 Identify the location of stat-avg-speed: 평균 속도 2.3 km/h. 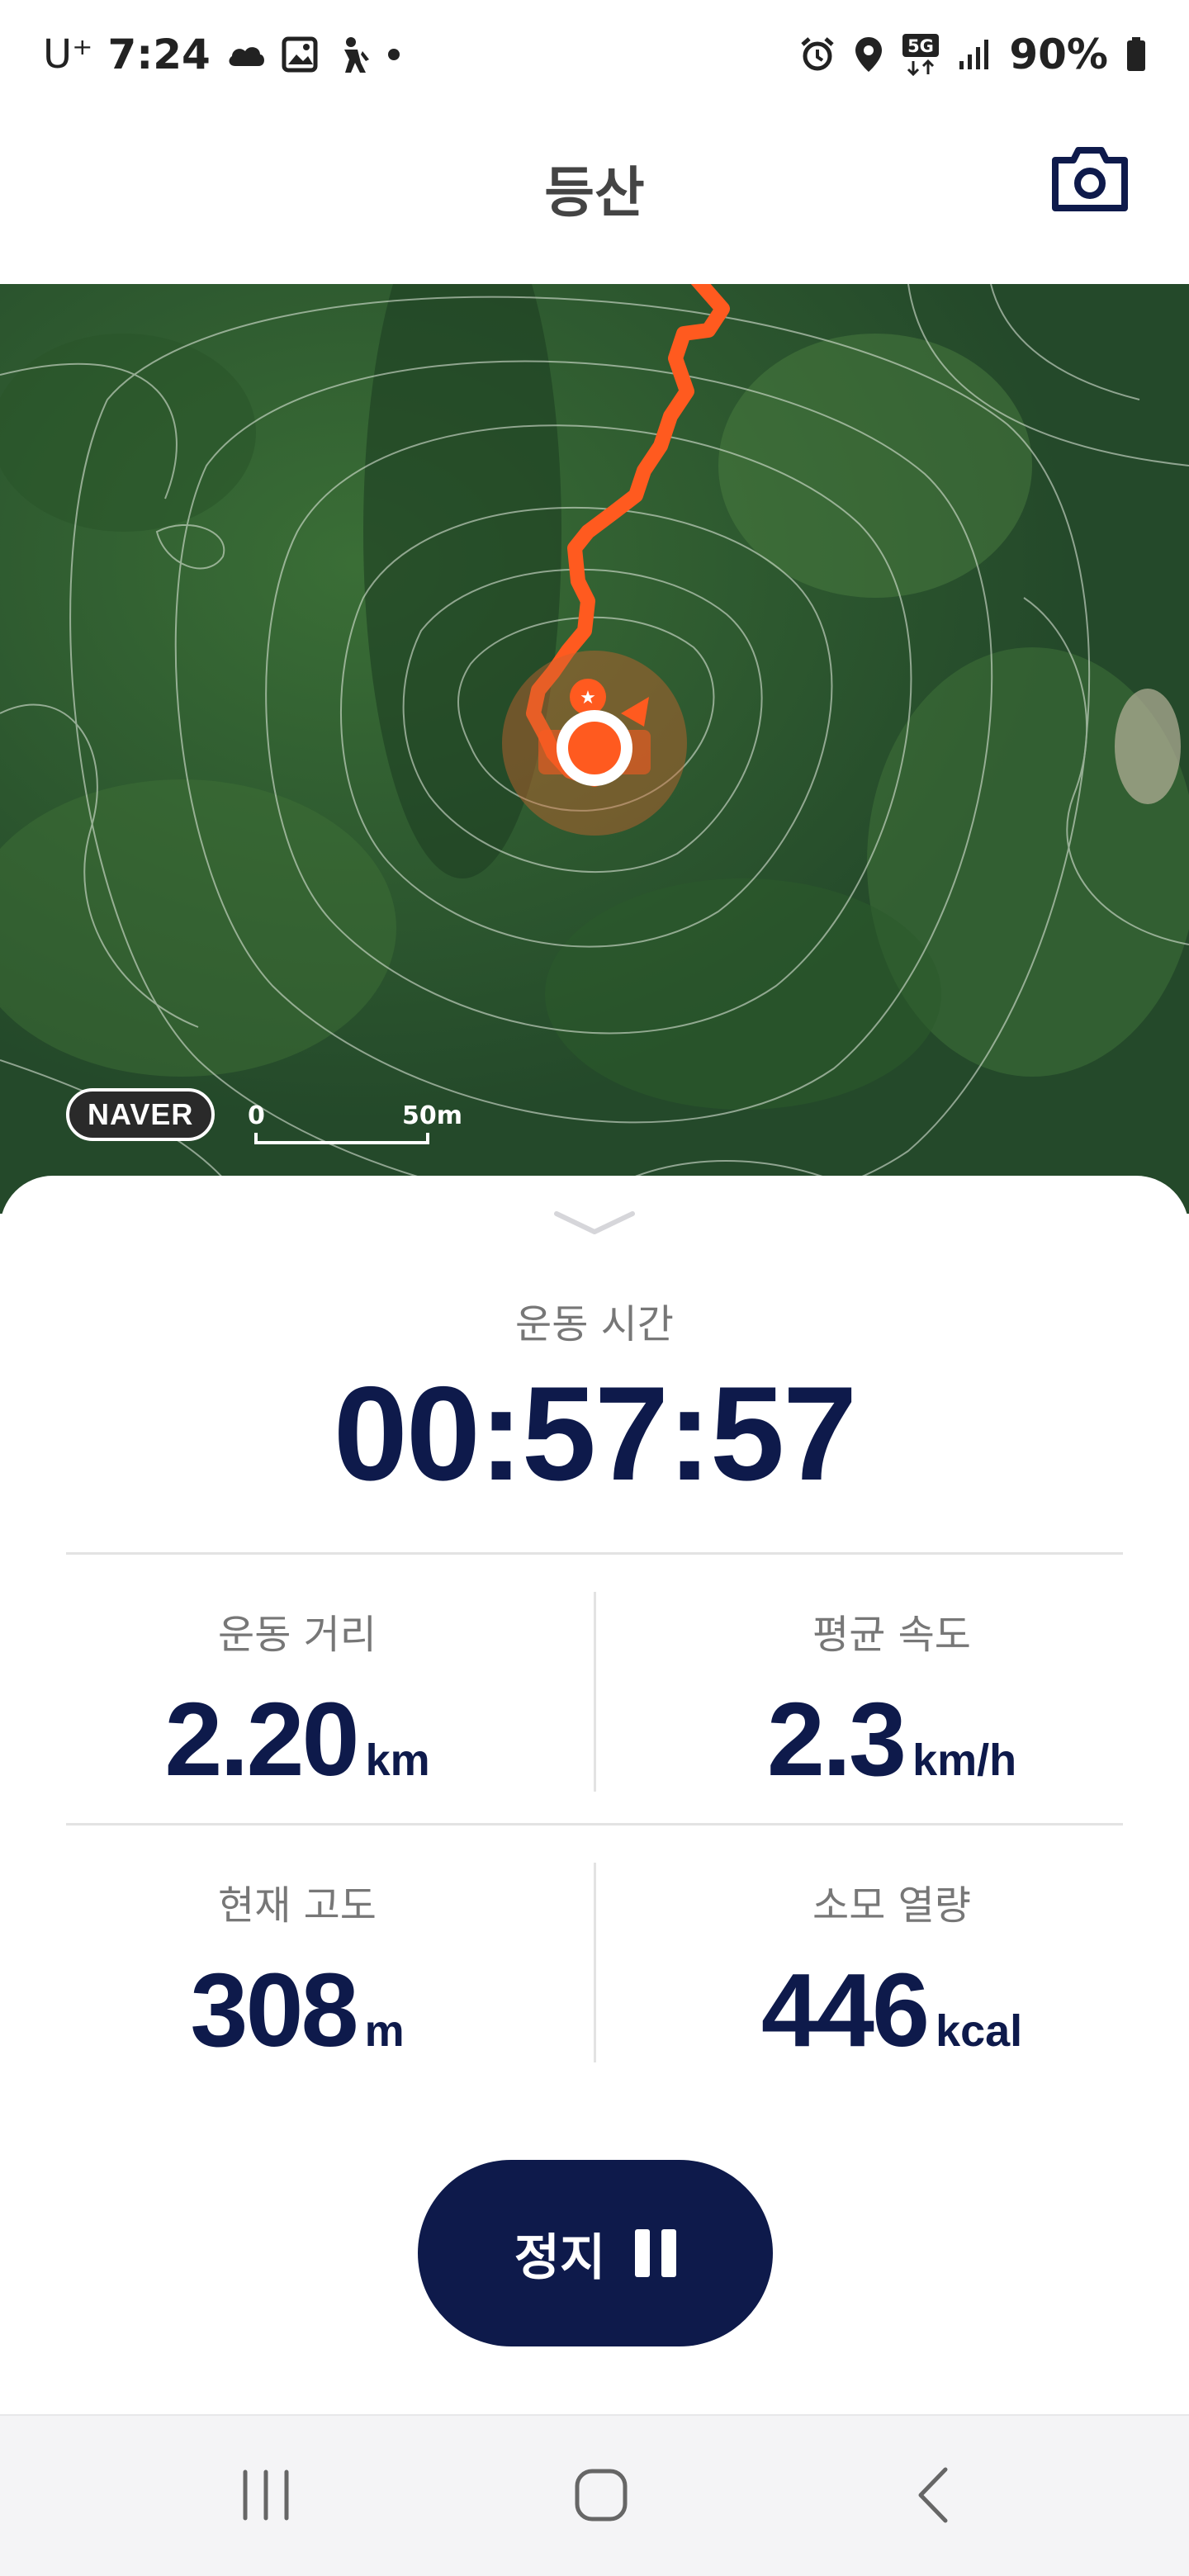
(892, 1700).